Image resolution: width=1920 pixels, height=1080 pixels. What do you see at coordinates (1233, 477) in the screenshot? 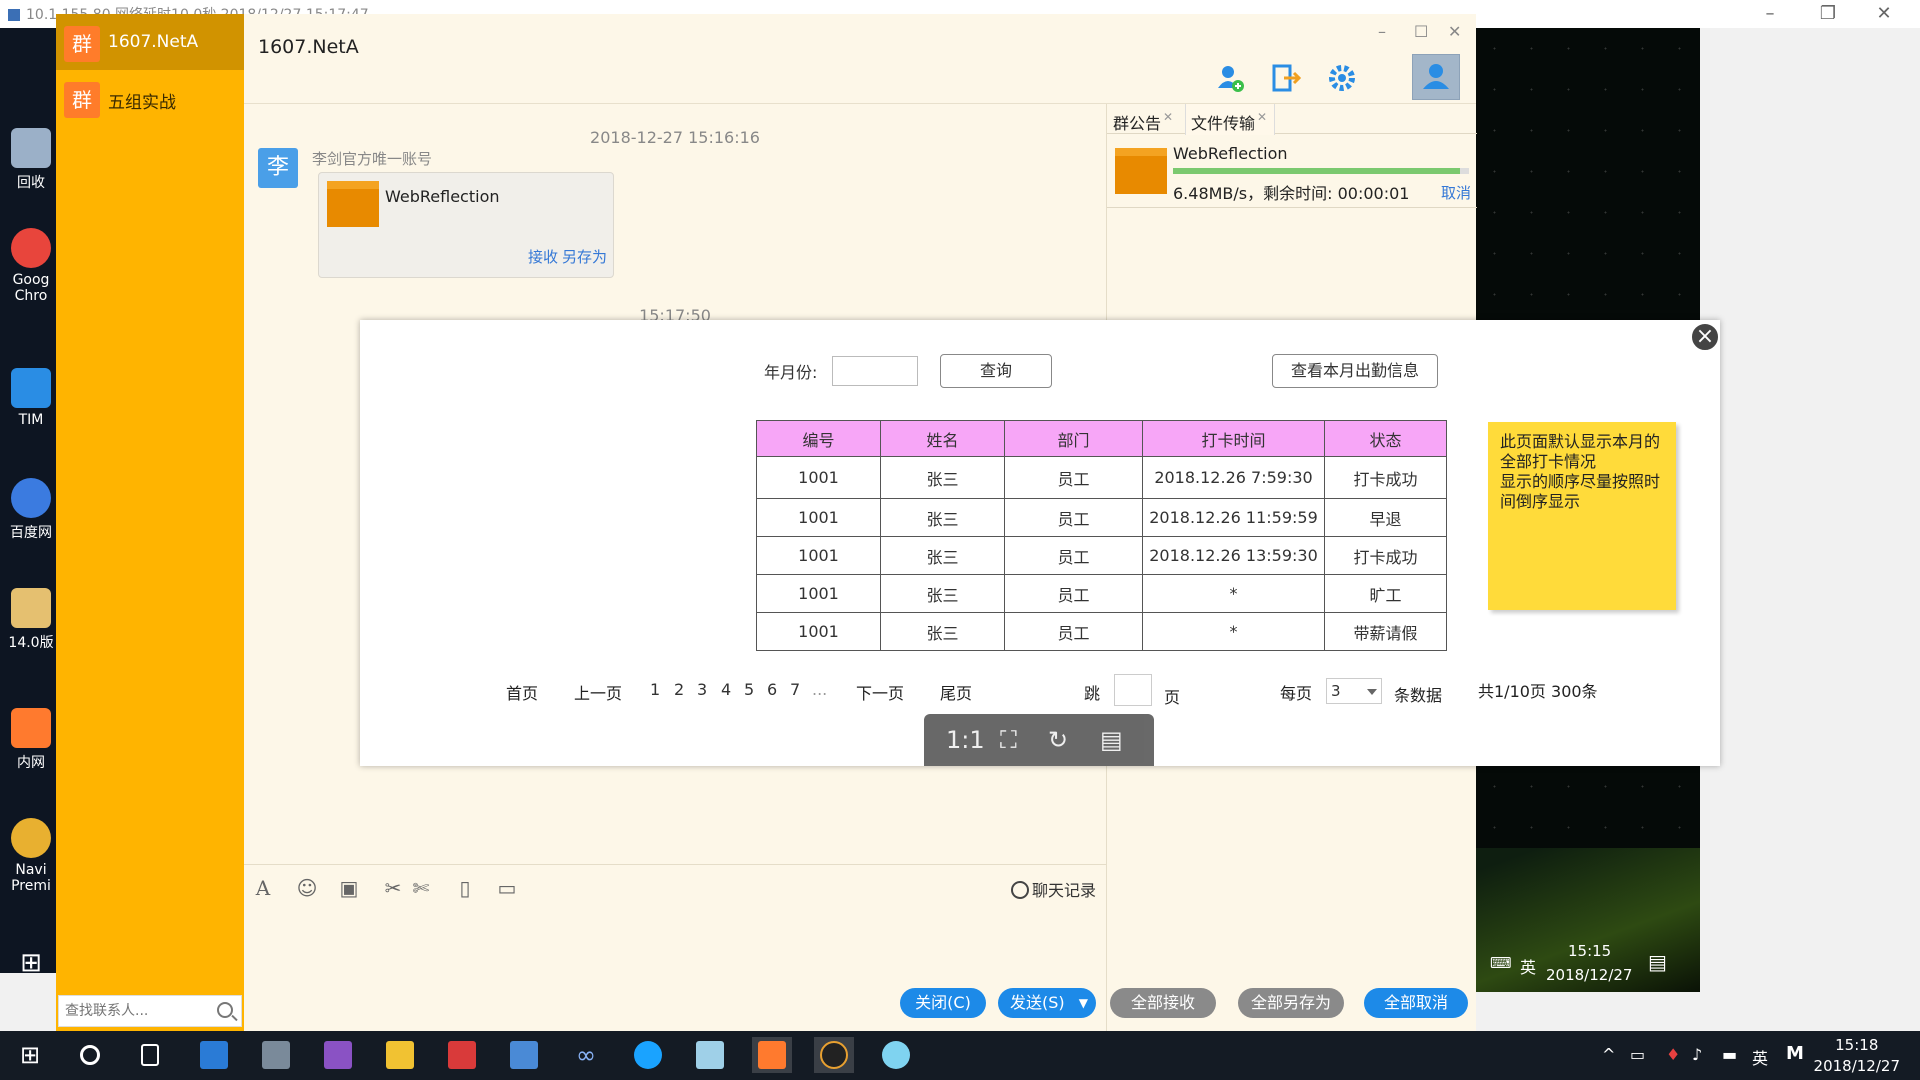
I see `table-cell: 2018.12.26 7:59:30` at bounding box center [1233, 477].